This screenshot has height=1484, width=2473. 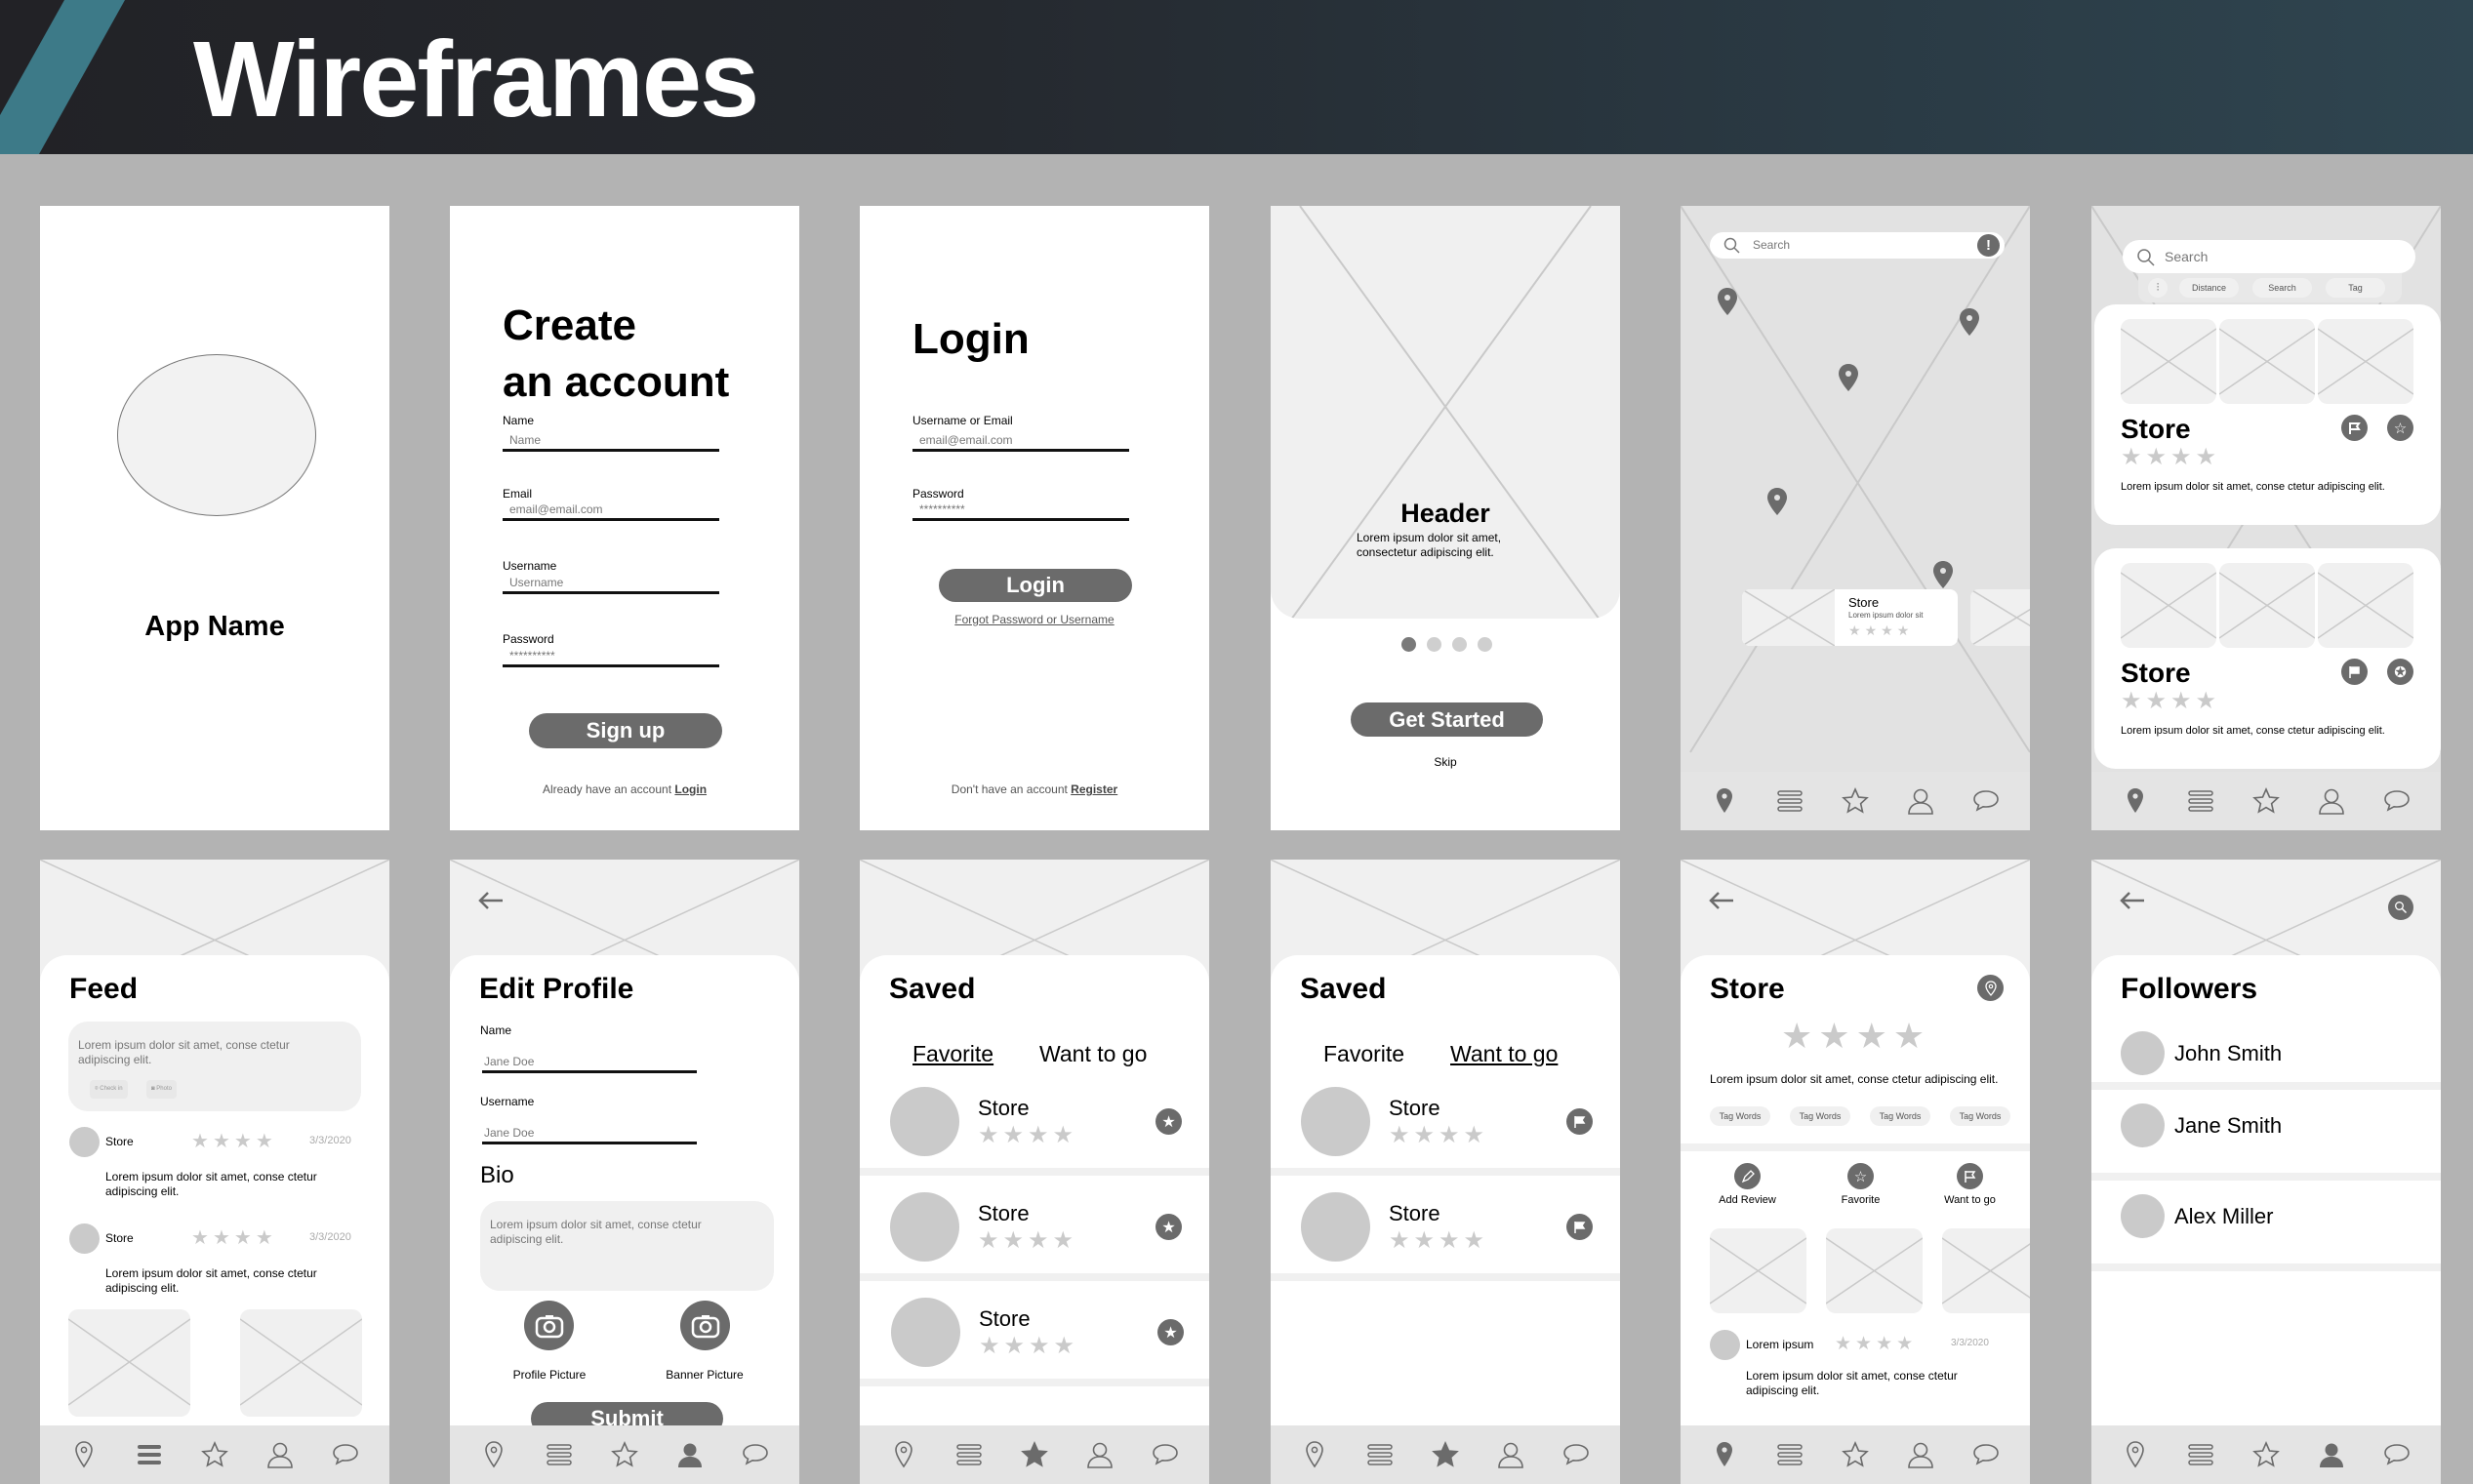 I want to click on get-started-button: Get Started, so click(x=1447, y=719).